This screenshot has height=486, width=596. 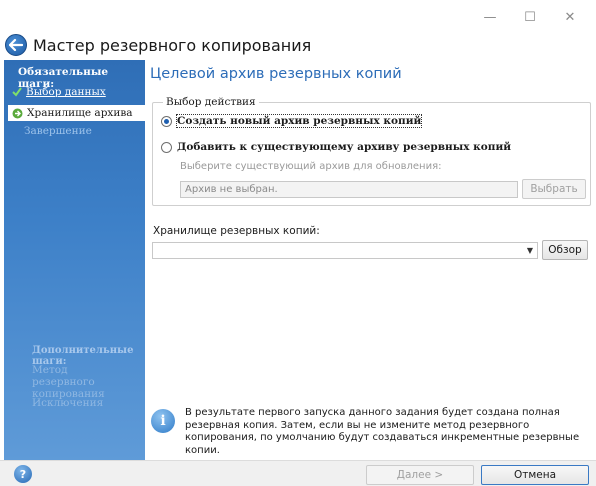 I want to click on storage-path-combobox: ▼, so click(x=345, y=250).